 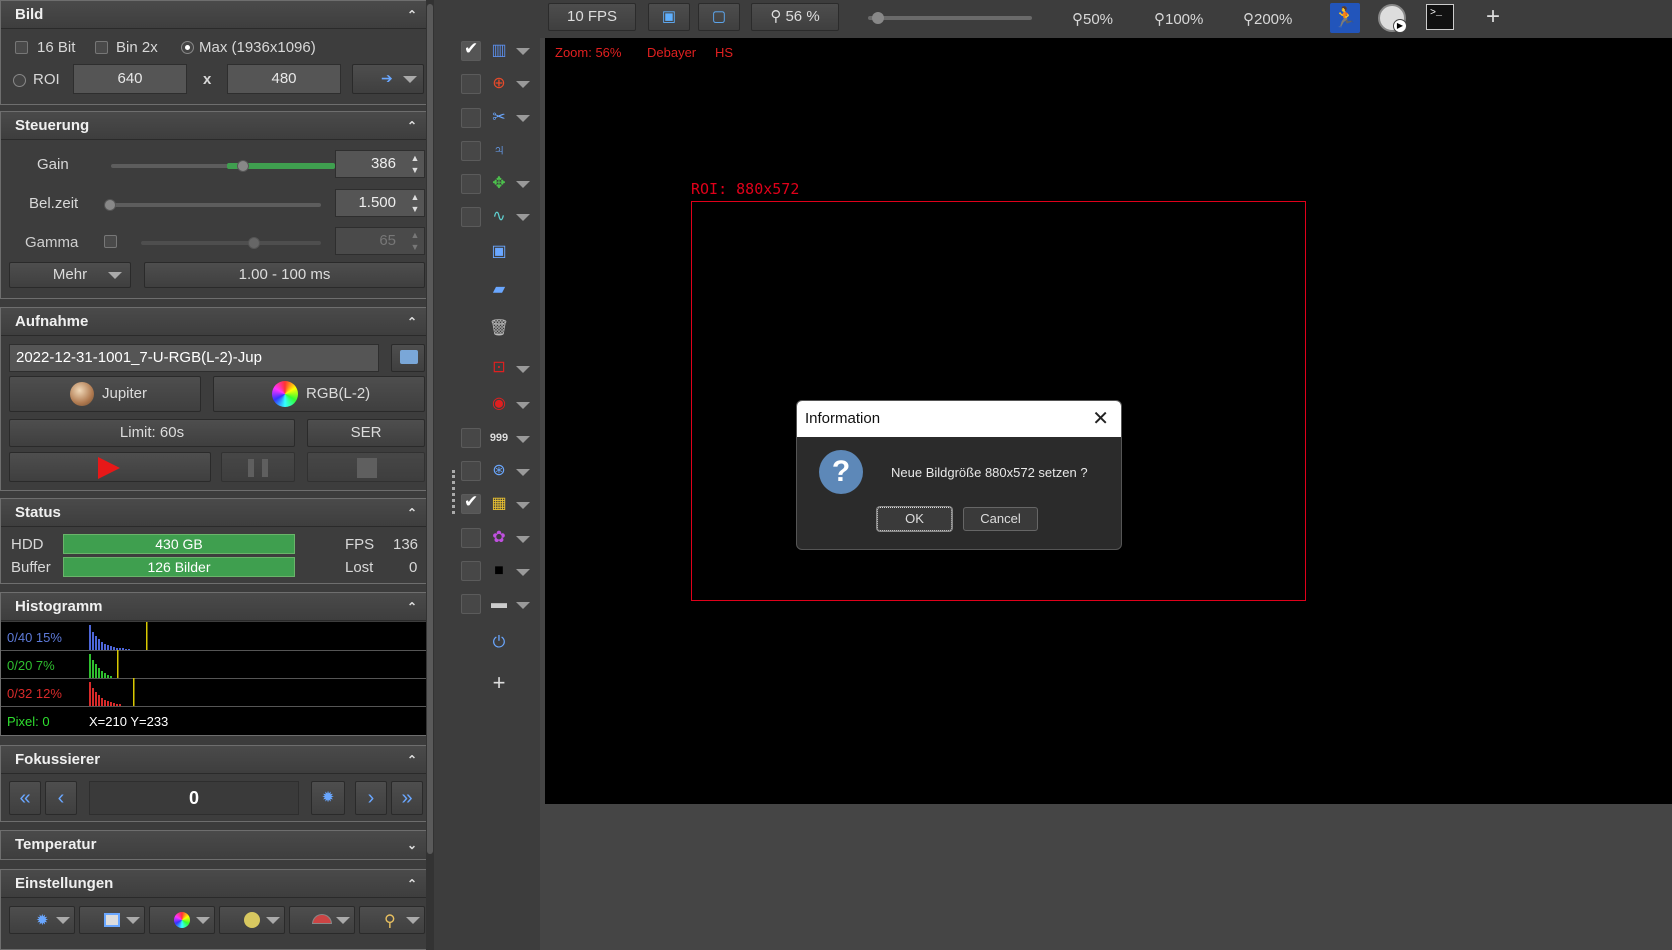 I want to click on monitor-toggle-checkbox, so click(x=471, y=217).